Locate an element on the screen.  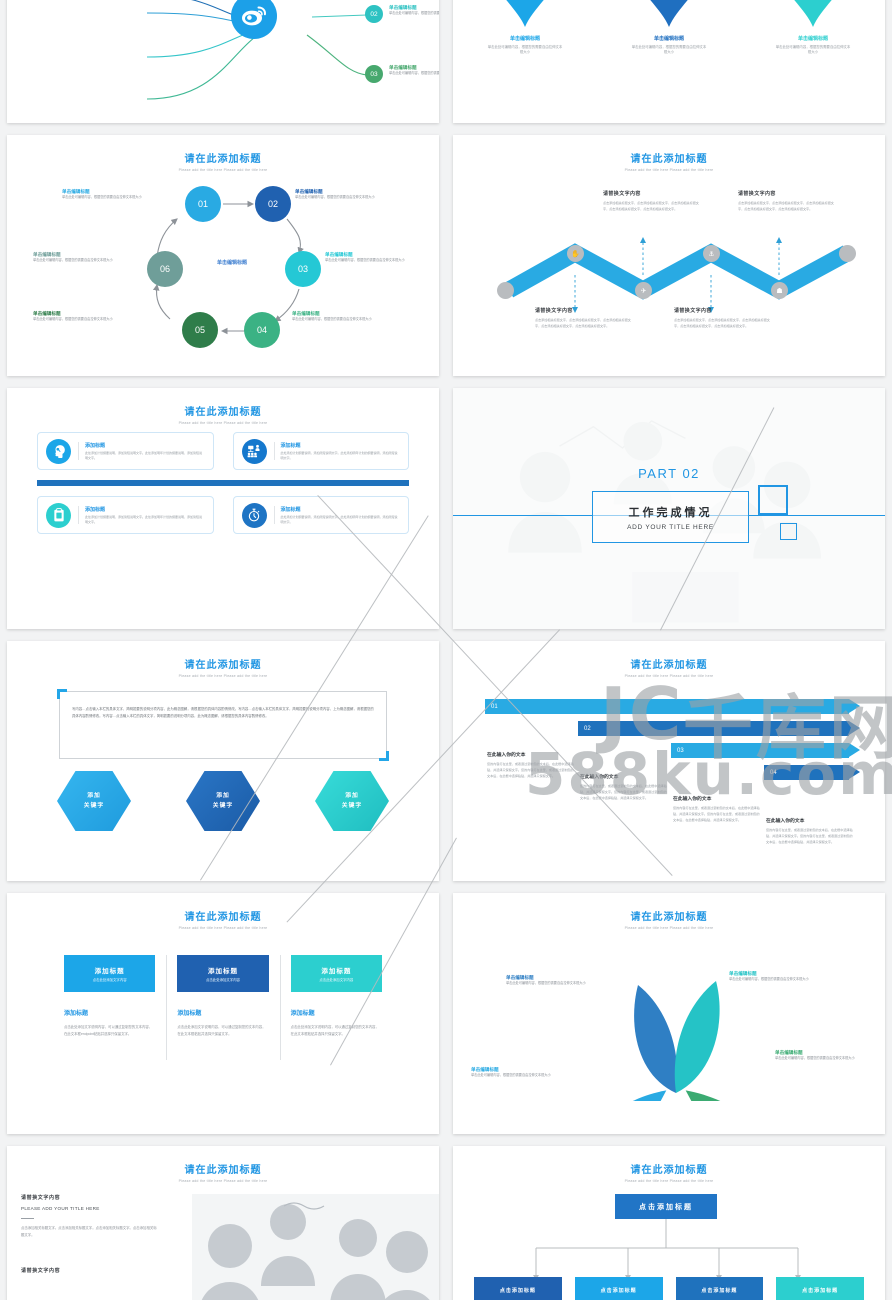
cycle-center-label: 单击编辑标题 is located at coordinates (231, 263).